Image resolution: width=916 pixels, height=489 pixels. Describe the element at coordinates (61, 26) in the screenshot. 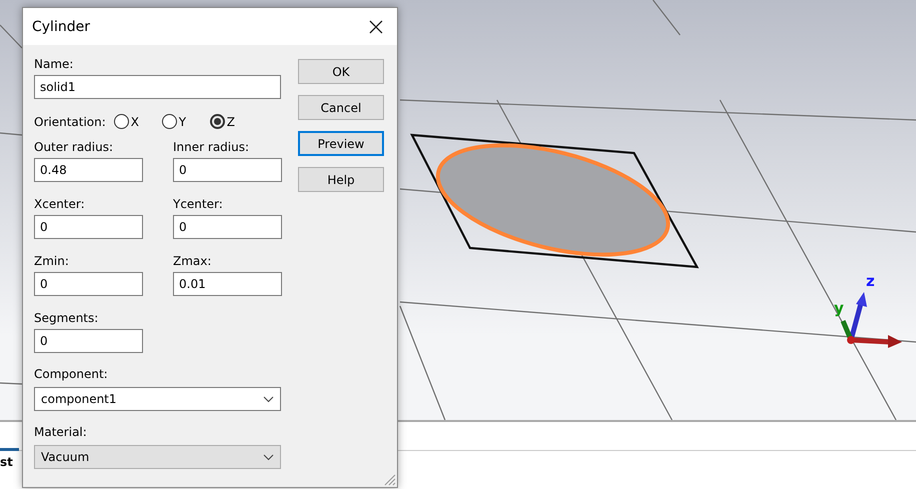

I see `window-title: Cylinder` at that location.